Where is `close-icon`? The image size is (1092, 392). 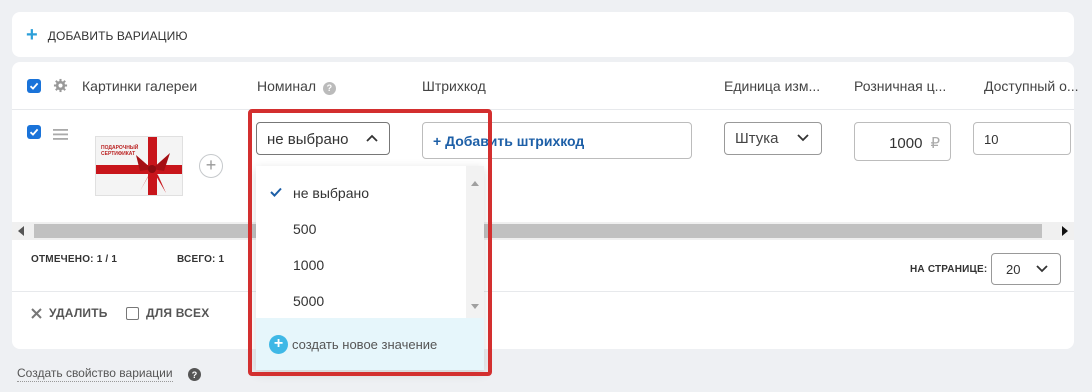 close-icon is located at coordinates (36, 313).